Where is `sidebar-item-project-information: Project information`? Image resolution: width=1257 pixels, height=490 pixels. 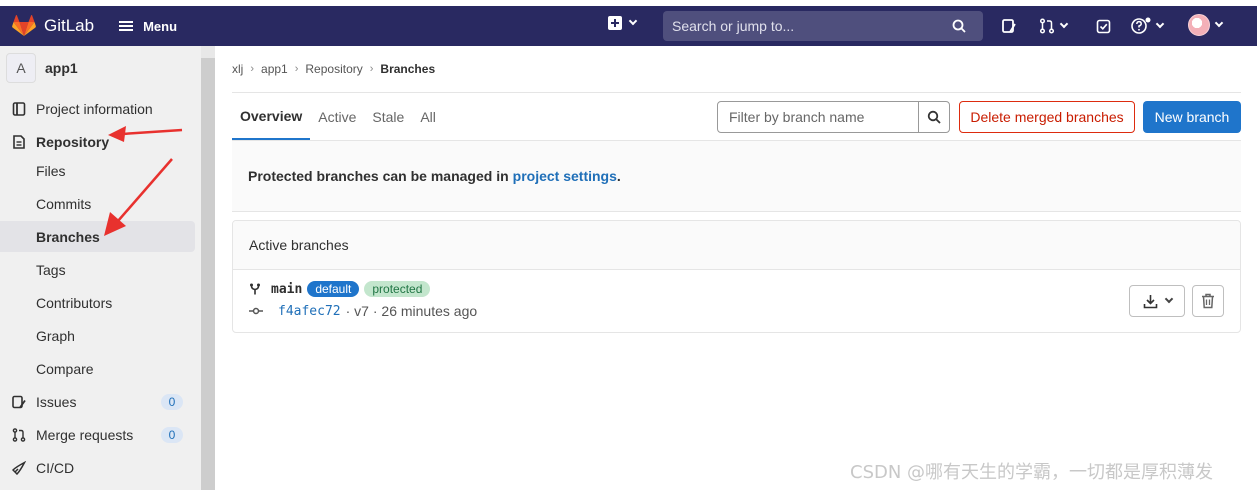
sidebar-item-project-information: Project information is located at coordinates (97, 108).